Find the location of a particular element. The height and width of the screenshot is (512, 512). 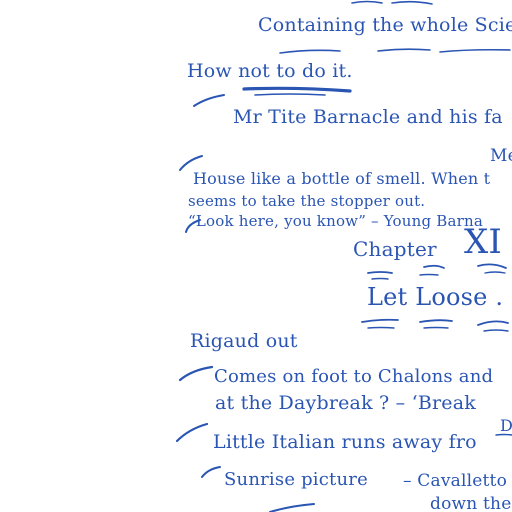

text-line: Comes on foot to Chalons and is located at coordinates (354, 376).